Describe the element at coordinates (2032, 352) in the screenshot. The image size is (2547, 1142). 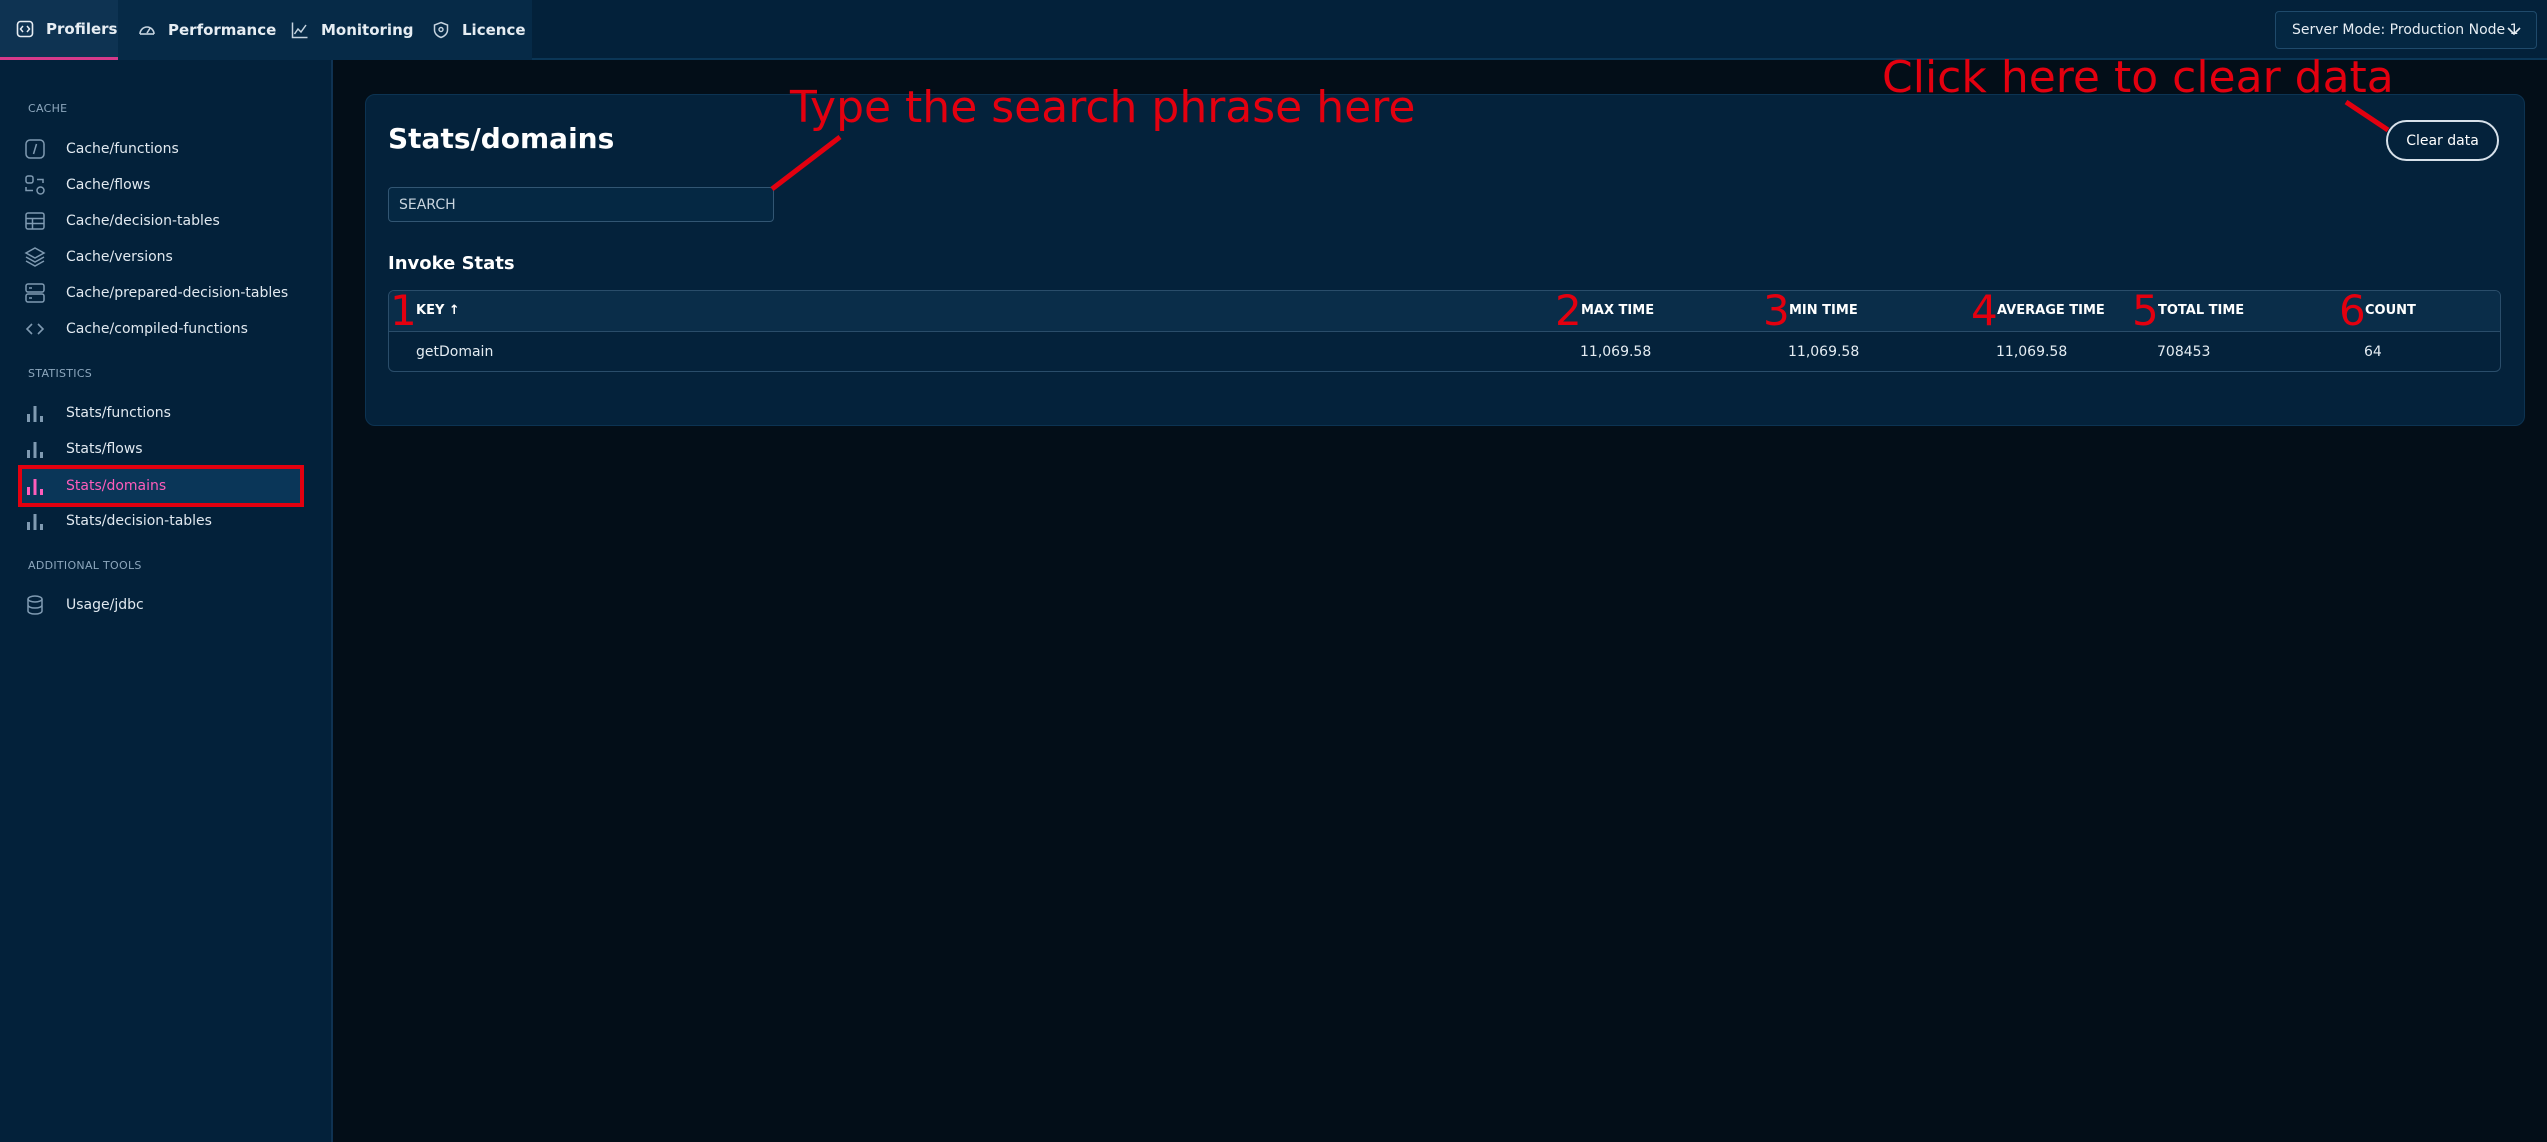
I see `cell-average-time: 11,069.58` at that location.